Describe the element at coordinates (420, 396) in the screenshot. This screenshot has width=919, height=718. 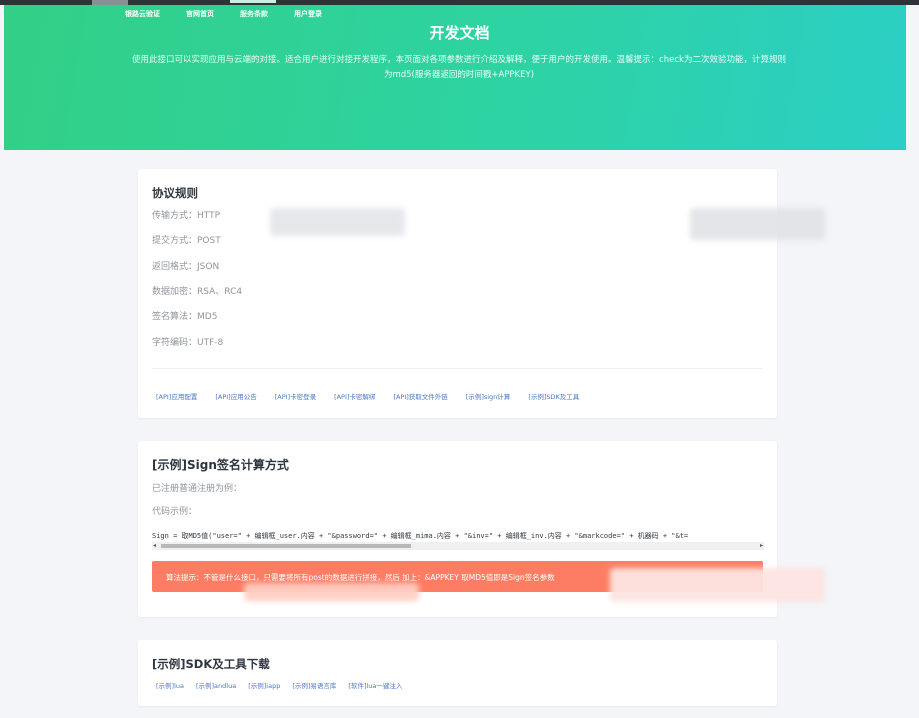
I see `link-file-link: [API]获取文件外链` at that location.